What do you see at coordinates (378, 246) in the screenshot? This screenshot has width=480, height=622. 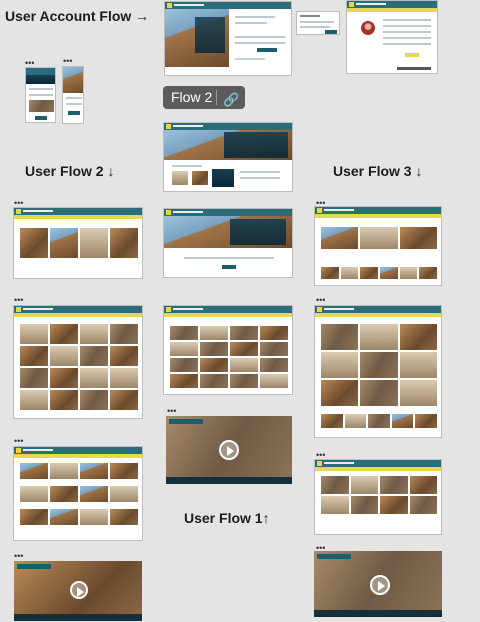 I see `flow1-category-frame` at bounding box center [378, 246].